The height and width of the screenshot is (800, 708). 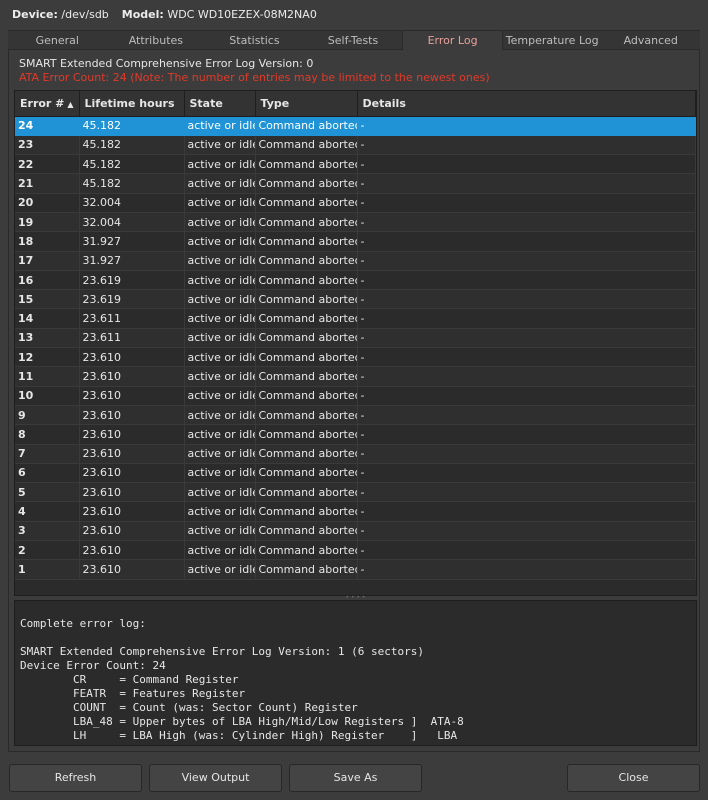 I want to click on table-row: 15 23.619 active or idle Command aborted -, so click(x=355, y=299).